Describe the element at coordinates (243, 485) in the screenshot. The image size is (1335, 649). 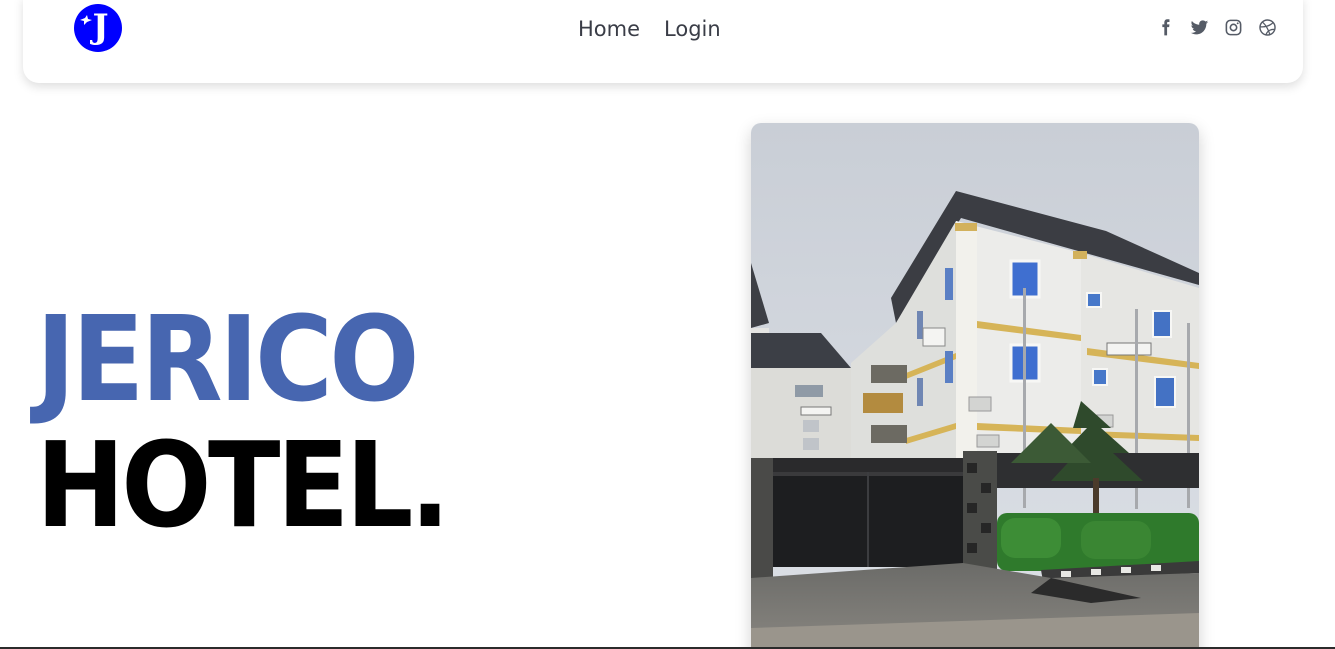
I see `hero-title-line-2: HOTEL.` at that location.